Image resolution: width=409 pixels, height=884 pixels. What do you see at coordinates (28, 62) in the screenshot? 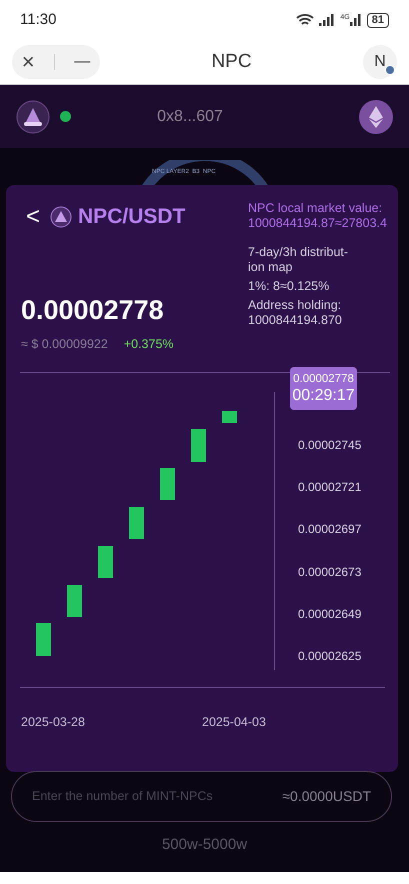
I see `close-button: ×` at bounding box center [28, 62].